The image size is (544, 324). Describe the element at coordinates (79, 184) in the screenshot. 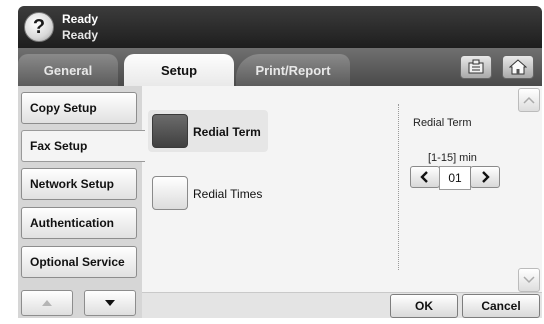

I see `menu-item-network-setup: Network Setup` at that location.